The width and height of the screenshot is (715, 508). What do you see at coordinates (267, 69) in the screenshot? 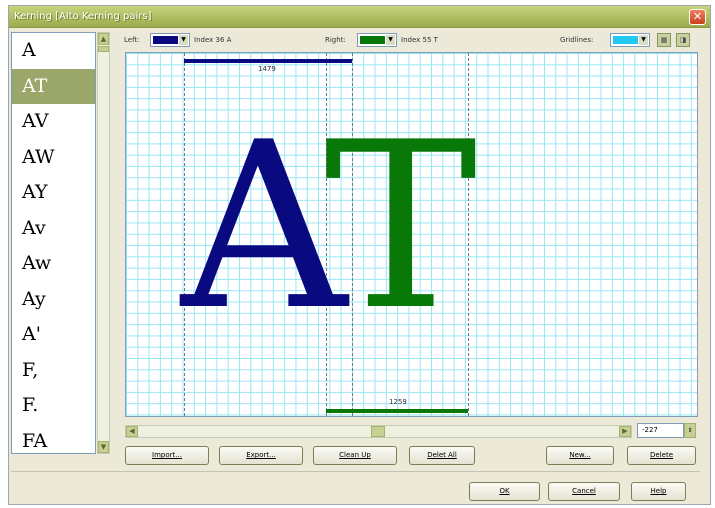
I see `left-glyph-width: 1479` at bounding box center [267, 69].